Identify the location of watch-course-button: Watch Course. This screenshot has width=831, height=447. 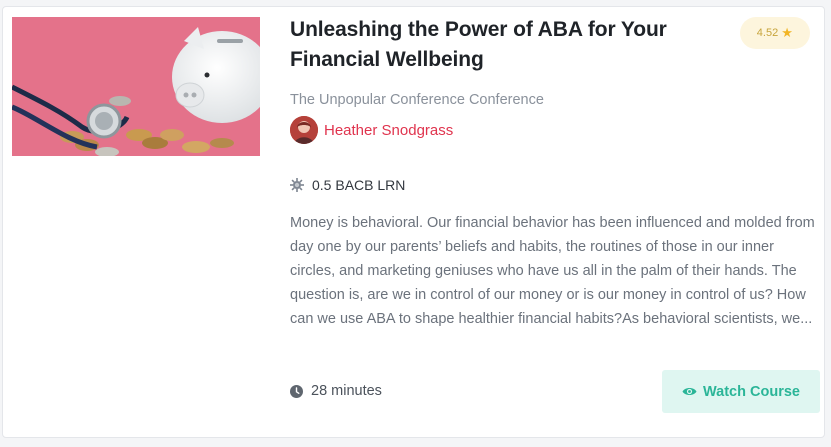
(741, 391).